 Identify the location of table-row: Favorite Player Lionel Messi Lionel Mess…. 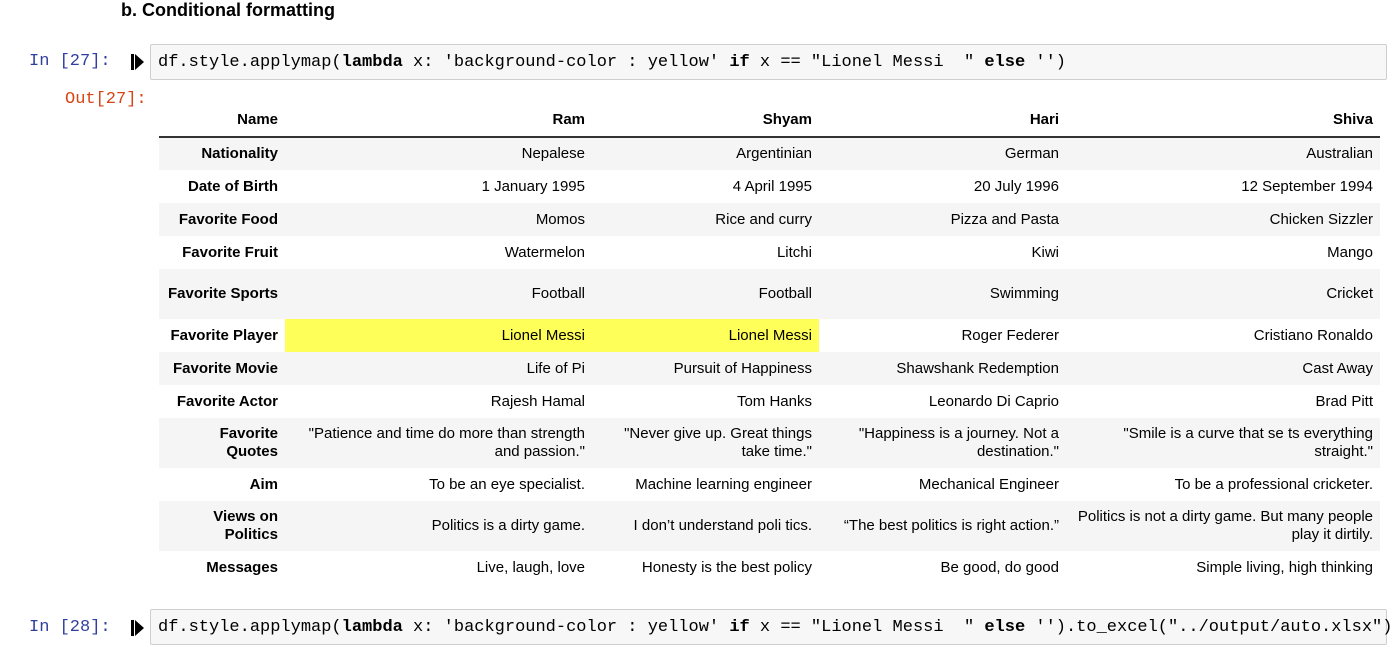
(769, 335).